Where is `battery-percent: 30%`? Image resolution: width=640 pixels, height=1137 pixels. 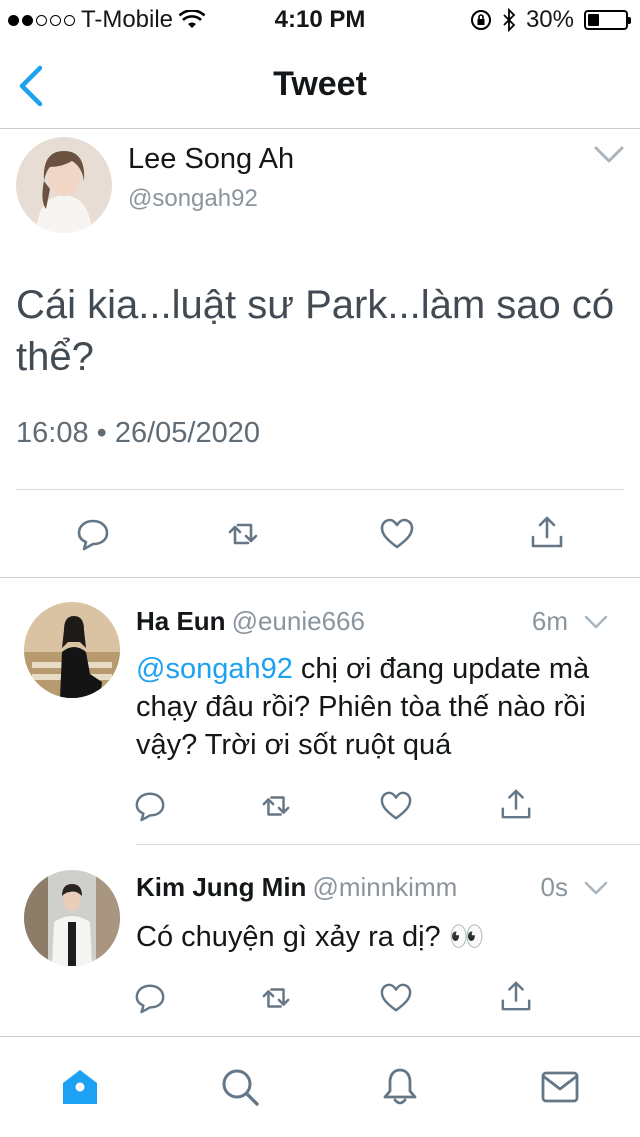 battery-percent: 30% is located at coordinates (549, 19).